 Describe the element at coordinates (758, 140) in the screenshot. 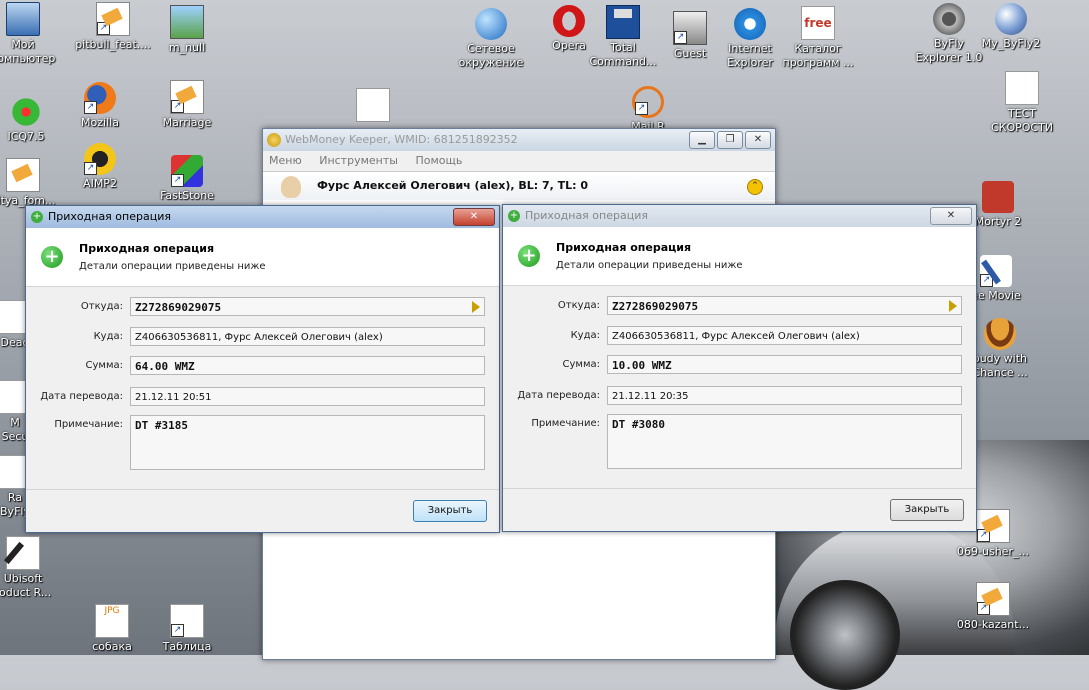

I see `close-window-button: ✕` at that location.